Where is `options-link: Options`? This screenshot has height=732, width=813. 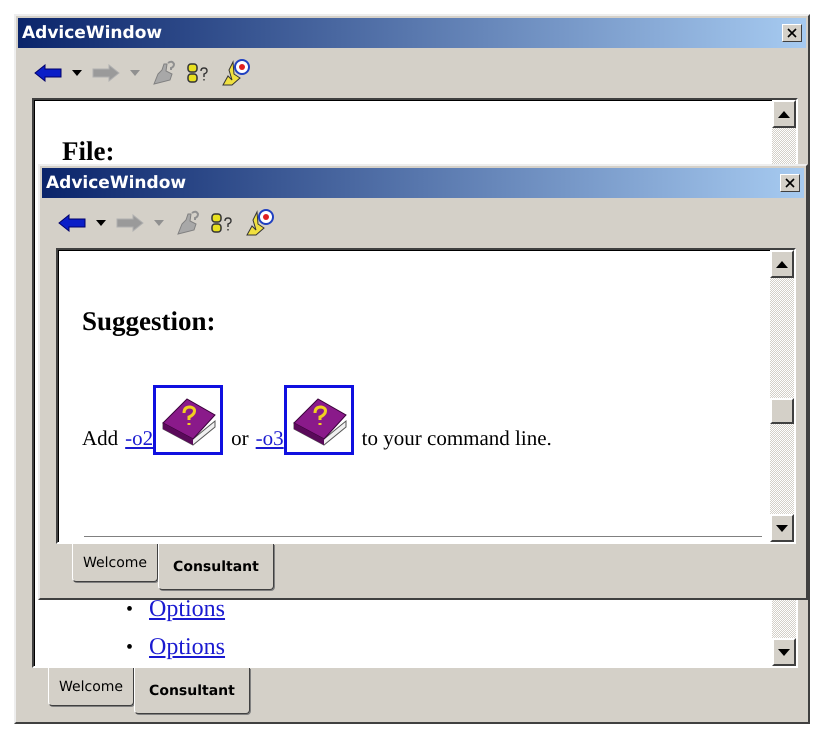
options-link: Options is located at coordinates (187, 647).